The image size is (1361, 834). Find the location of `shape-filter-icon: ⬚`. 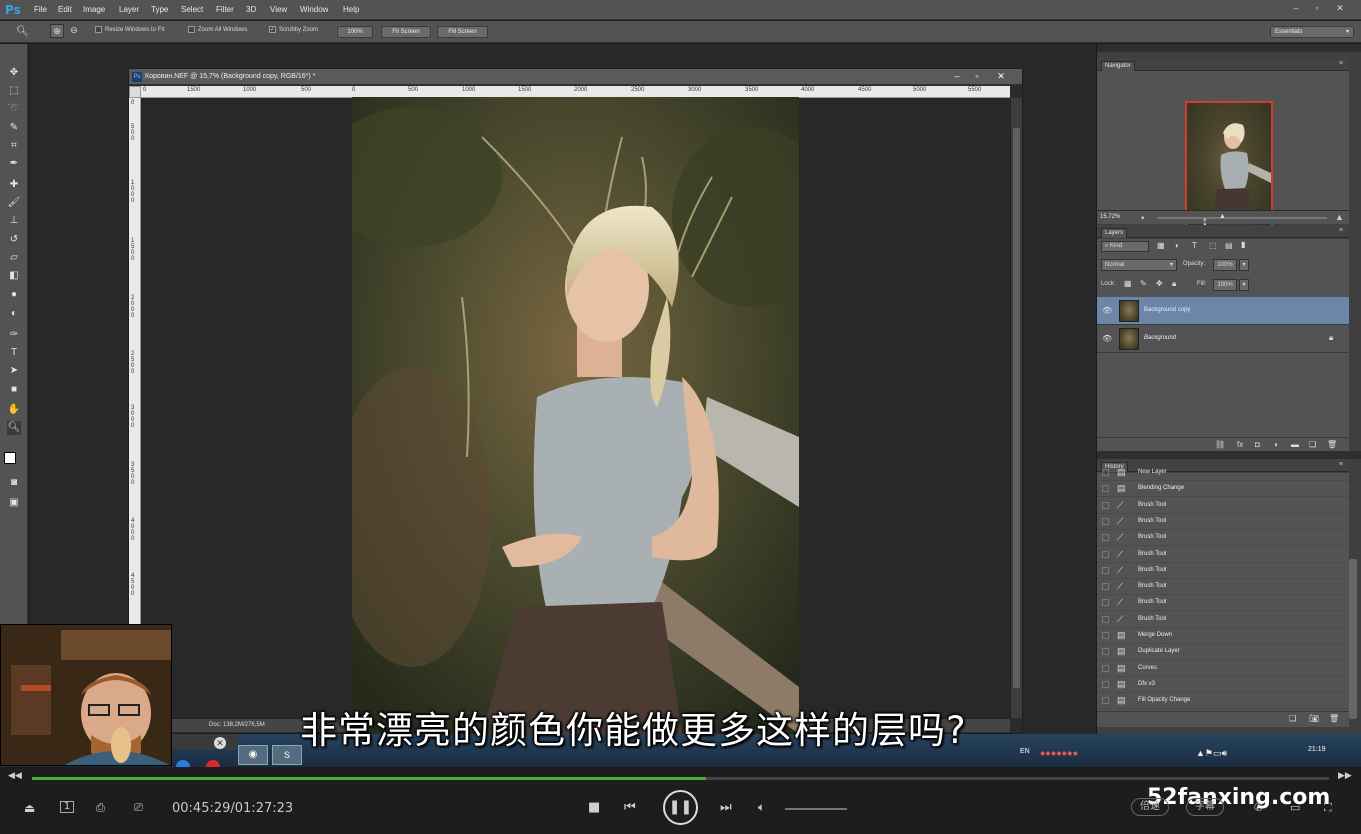

shape-filter-icon: ⬚ is located at coordinates (1213, 245).